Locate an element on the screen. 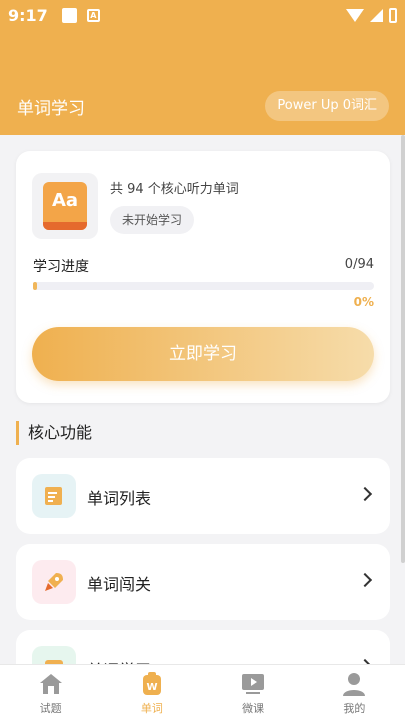 Image resolution: width=405 pixels, height=721 pixels. feature-word-list: 单词列表 is located at coordinates (203, 496).